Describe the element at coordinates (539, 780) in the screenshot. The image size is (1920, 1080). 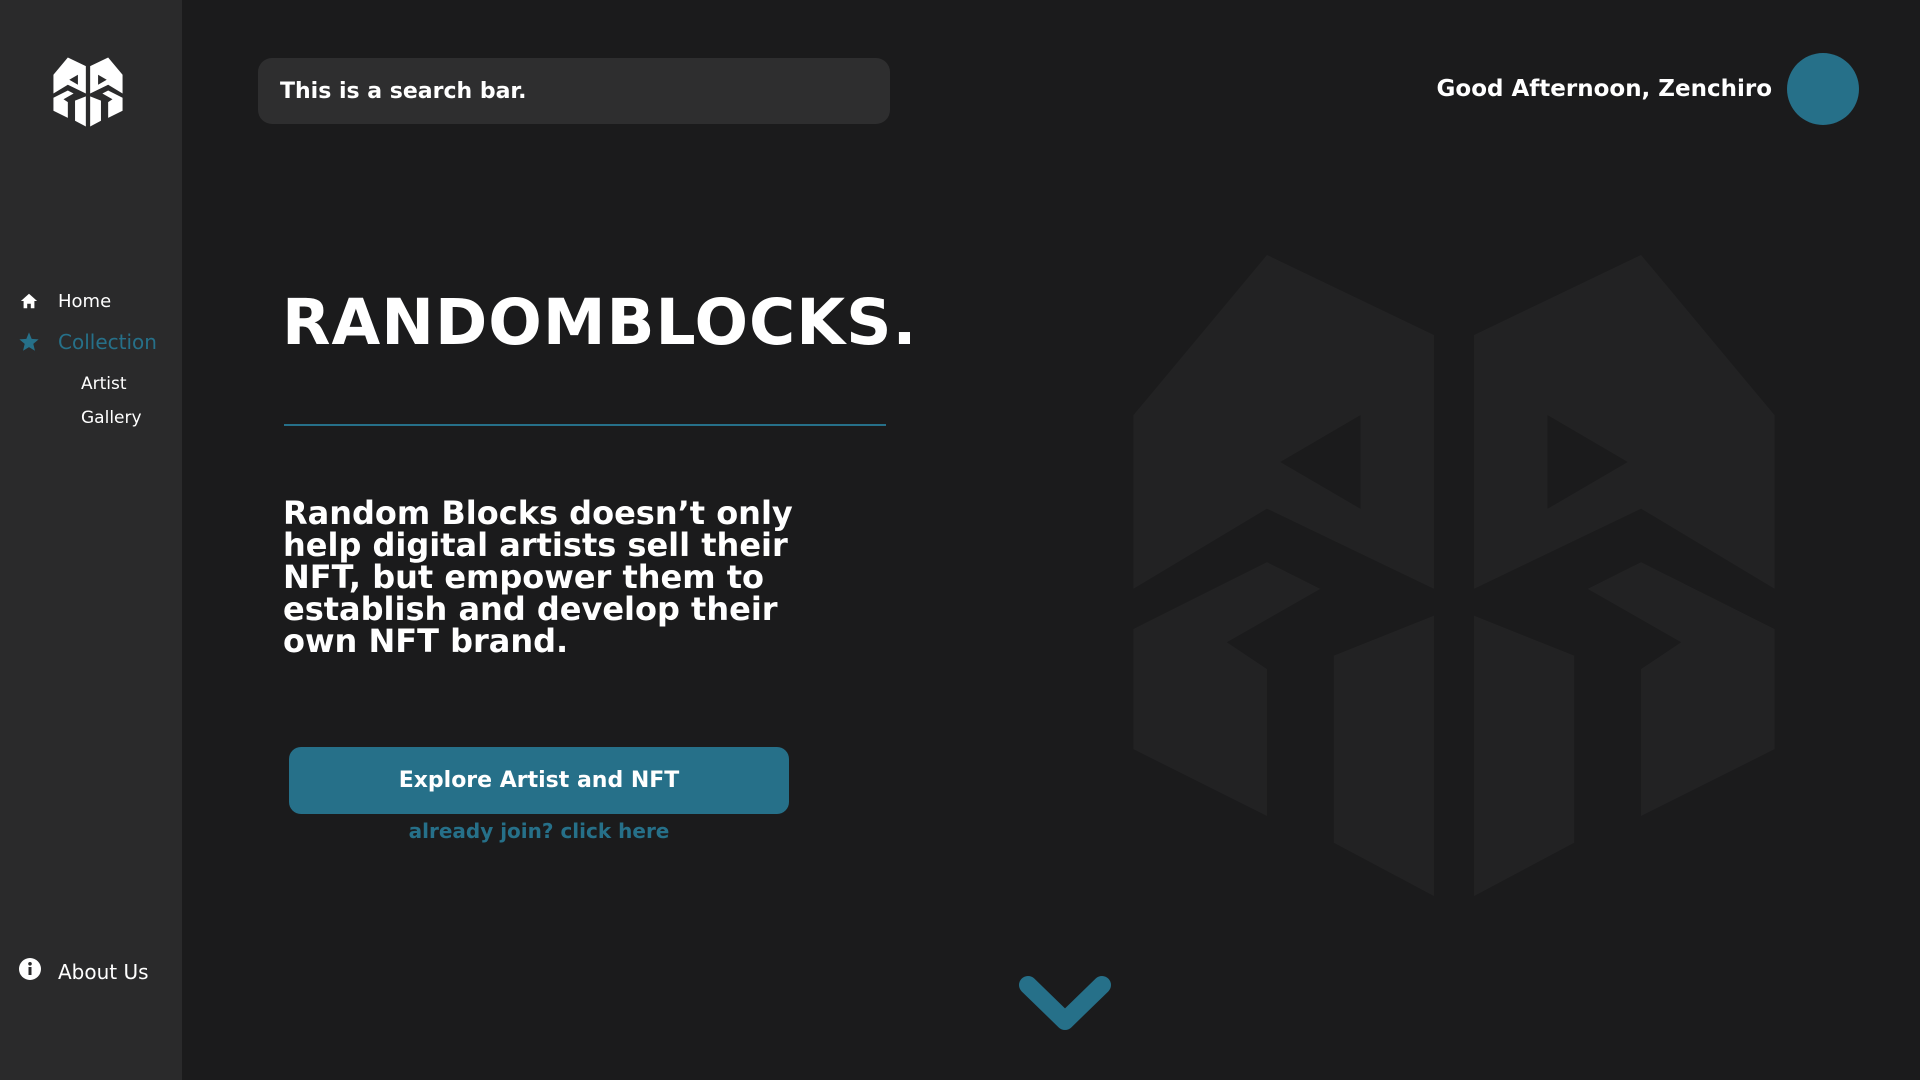
I see `explore-artist-nft-button: Explore Artist and NFT` at that location.